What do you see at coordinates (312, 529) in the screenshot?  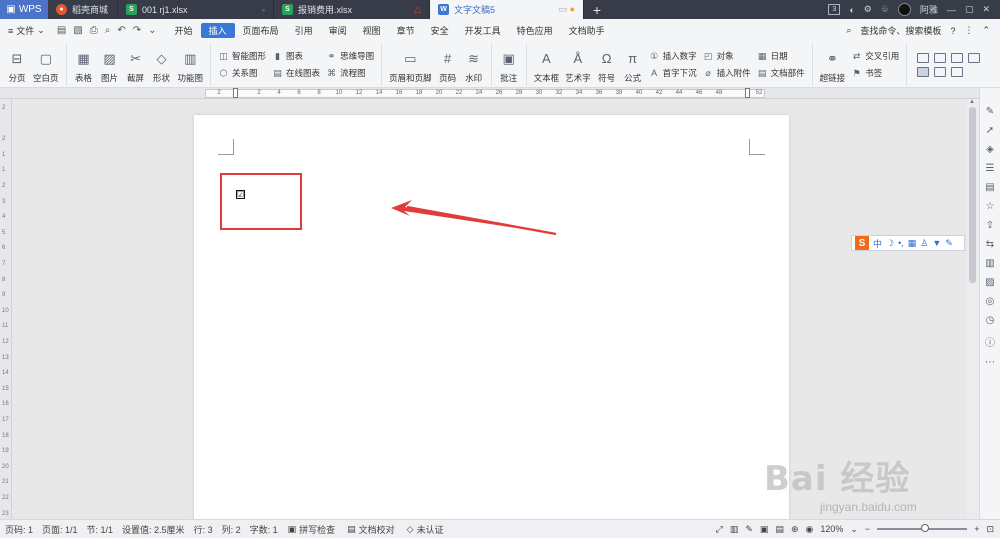 I see `spellcheck-button: ▣ 拼写检查` at bounding box center [312, 529].